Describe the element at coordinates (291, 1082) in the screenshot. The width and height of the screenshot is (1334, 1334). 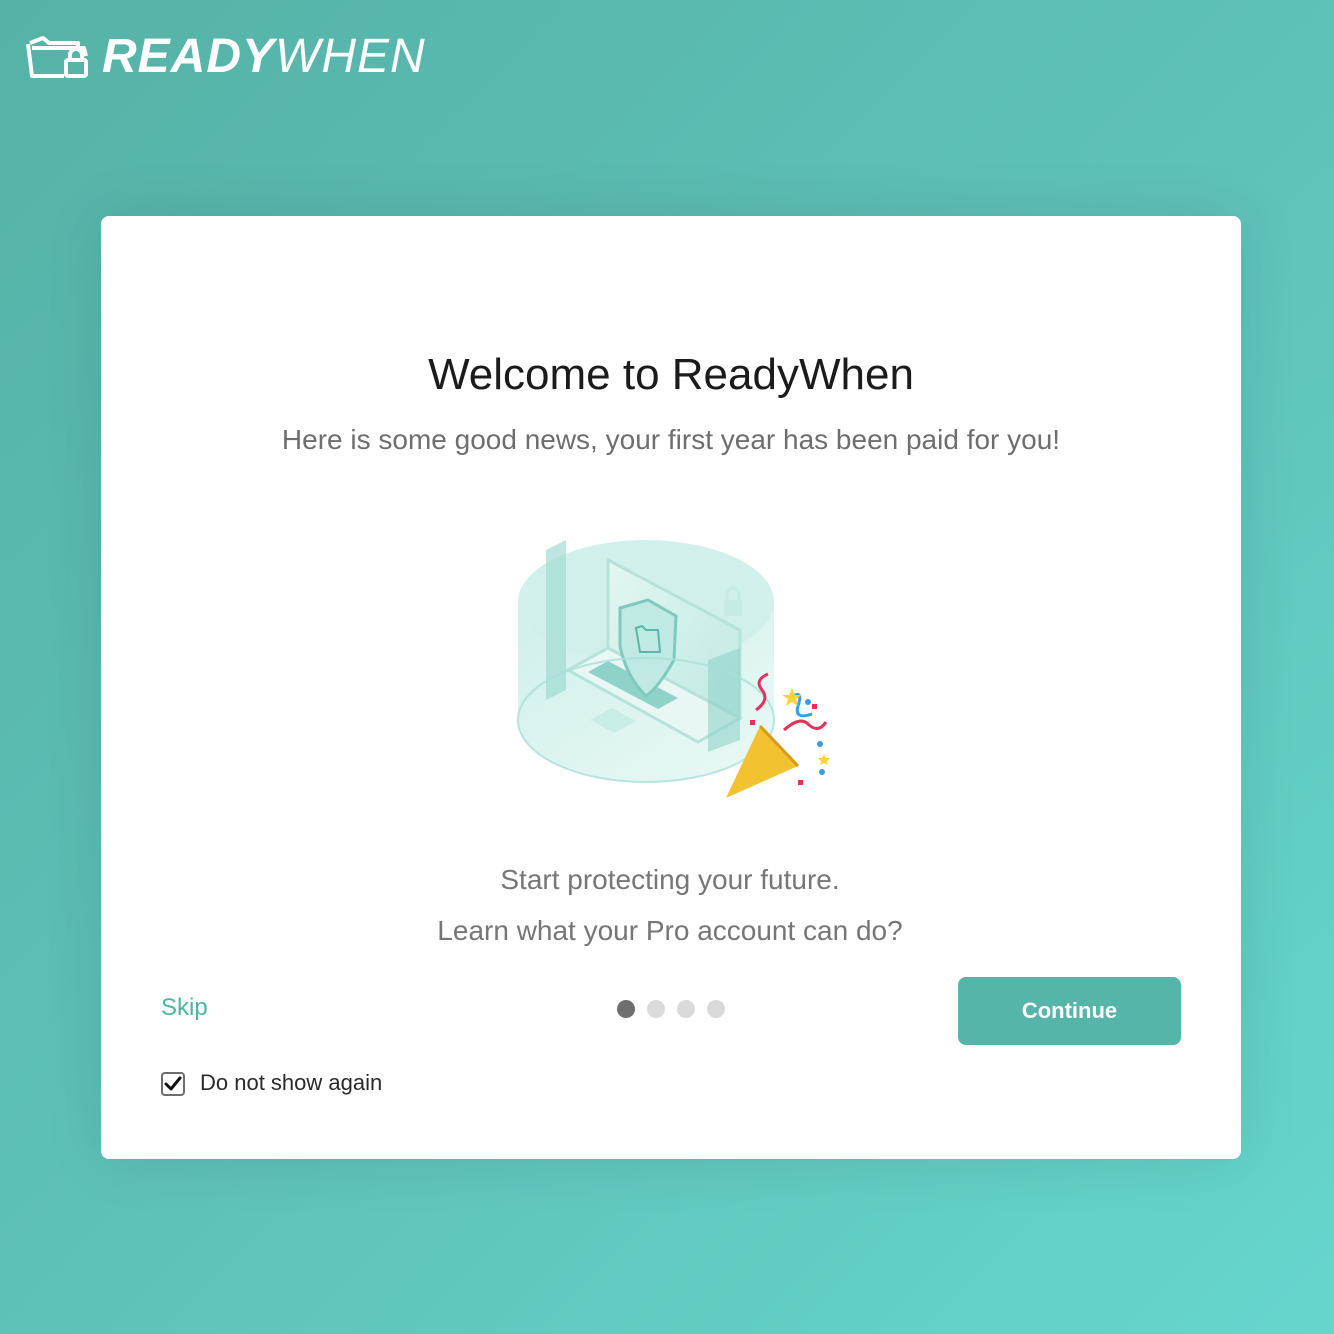
I see `do-not-show-again-label: Do not show again` at that location.